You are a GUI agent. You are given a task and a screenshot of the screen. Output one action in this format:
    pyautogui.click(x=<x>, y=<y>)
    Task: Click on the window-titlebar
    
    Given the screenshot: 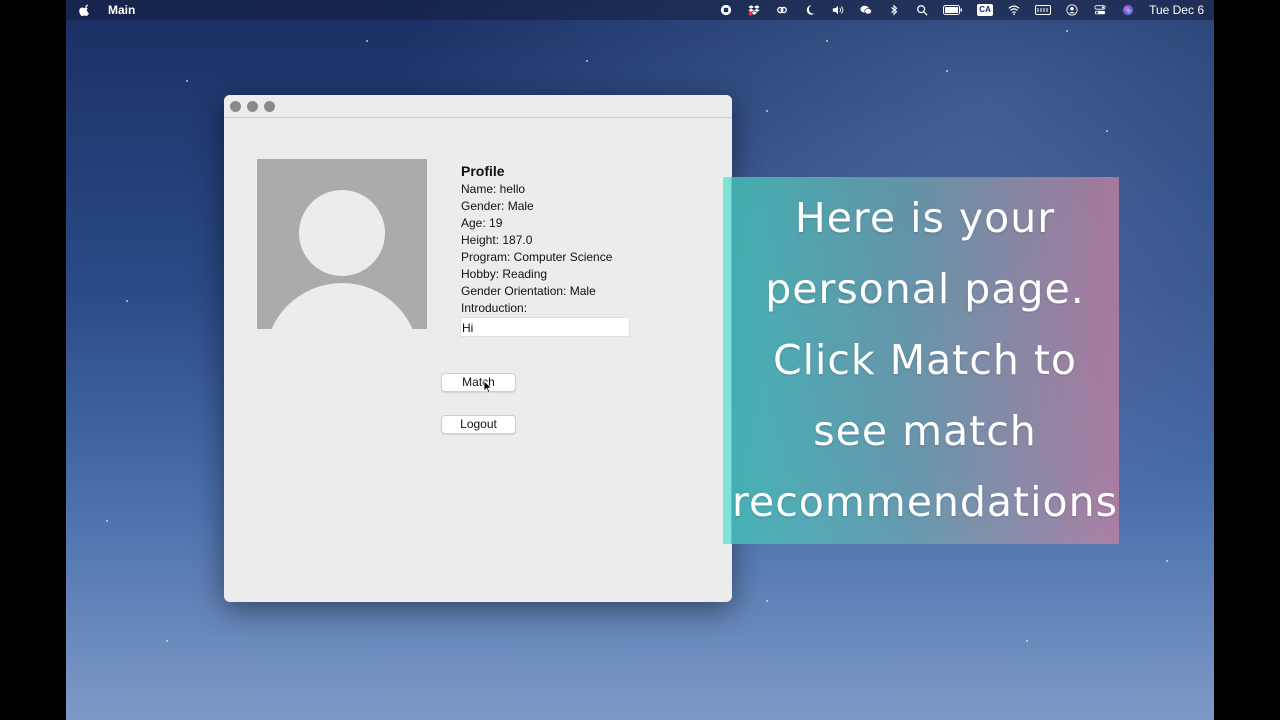 What is the action you would take?
    pyautogui.click(x=478, y=106)
    